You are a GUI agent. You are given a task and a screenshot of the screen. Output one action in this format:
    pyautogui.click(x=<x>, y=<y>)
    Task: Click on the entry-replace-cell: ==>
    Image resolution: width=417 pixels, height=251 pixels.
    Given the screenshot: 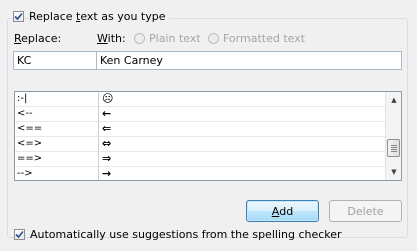 What is the action you would take?
    pyautogui.click(x=30, y=158)
    